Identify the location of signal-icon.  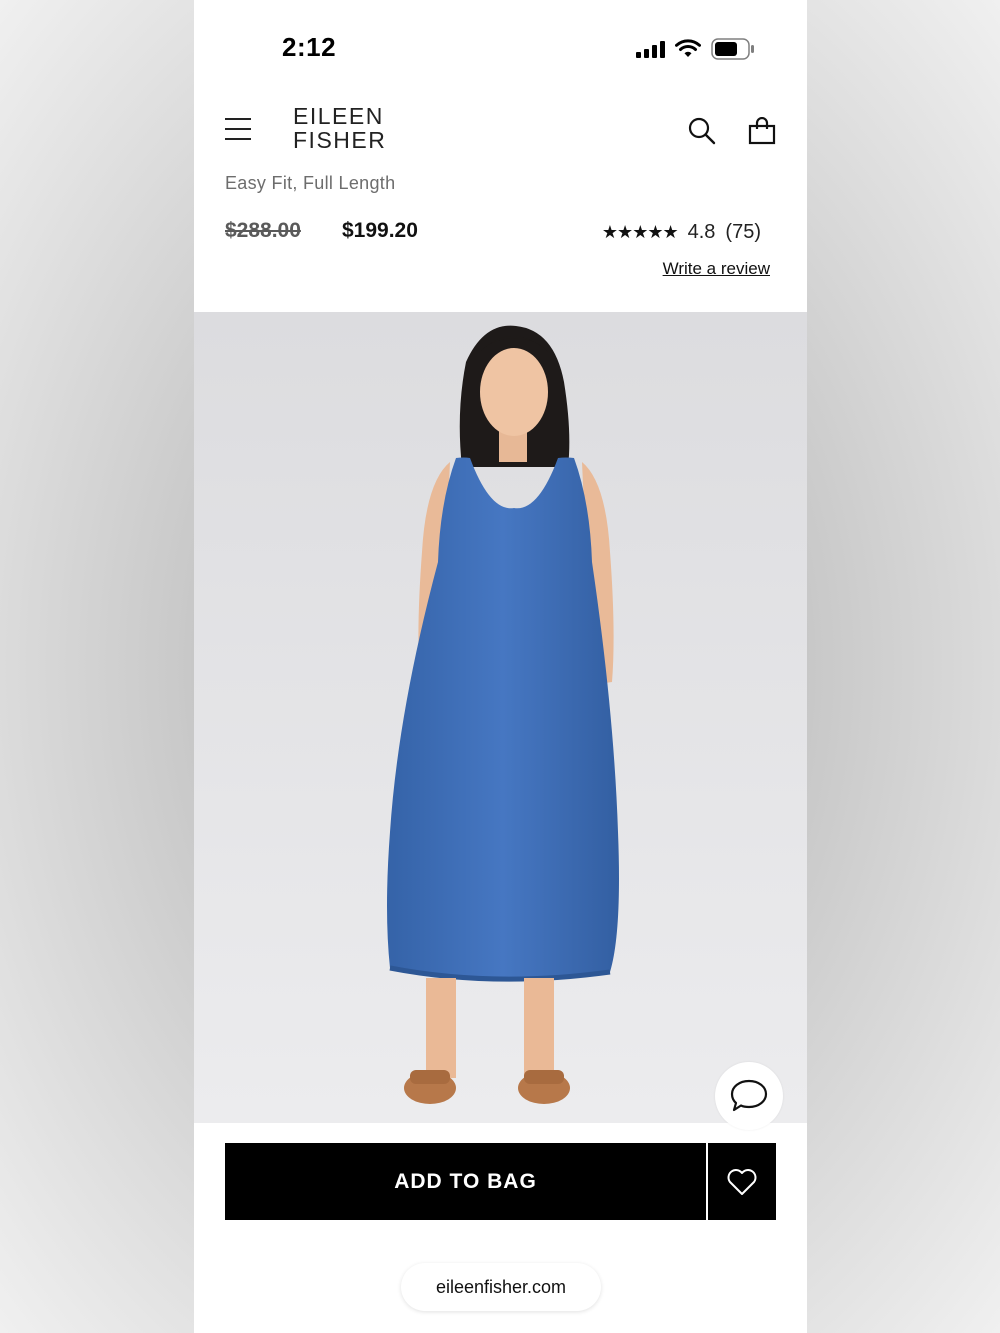
(650, 49).